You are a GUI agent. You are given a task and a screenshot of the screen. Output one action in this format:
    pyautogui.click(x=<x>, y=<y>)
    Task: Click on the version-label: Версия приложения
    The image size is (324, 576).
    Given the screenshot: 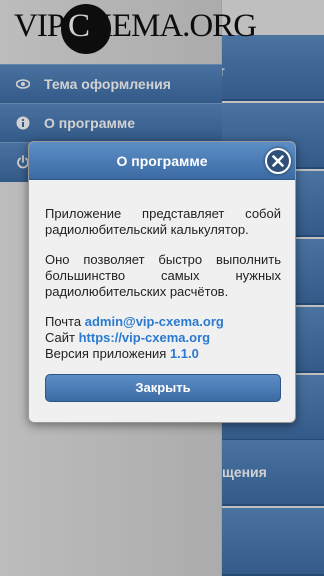 What is the action you would take?
    pyautogui.click(x=106, y=353)
    